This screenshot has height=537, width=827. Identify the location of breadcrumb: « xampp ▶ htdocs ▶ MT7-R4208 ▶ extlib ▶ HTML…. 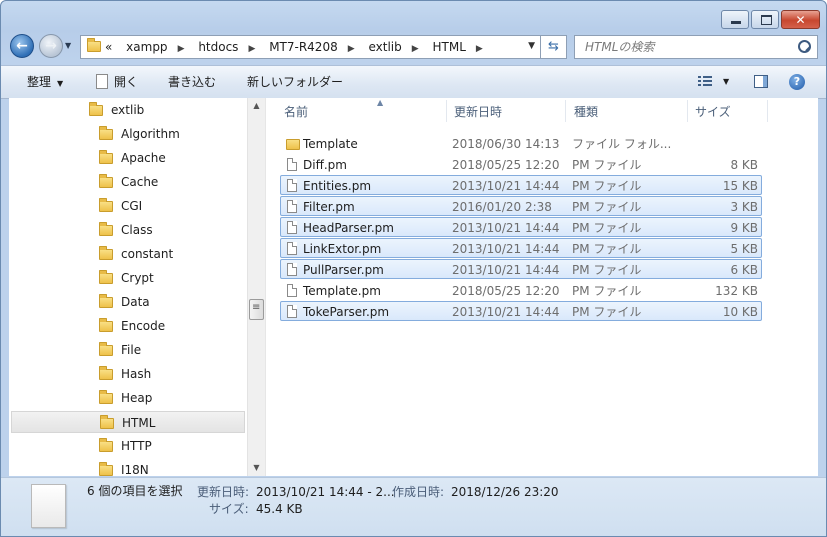
(299, 47).